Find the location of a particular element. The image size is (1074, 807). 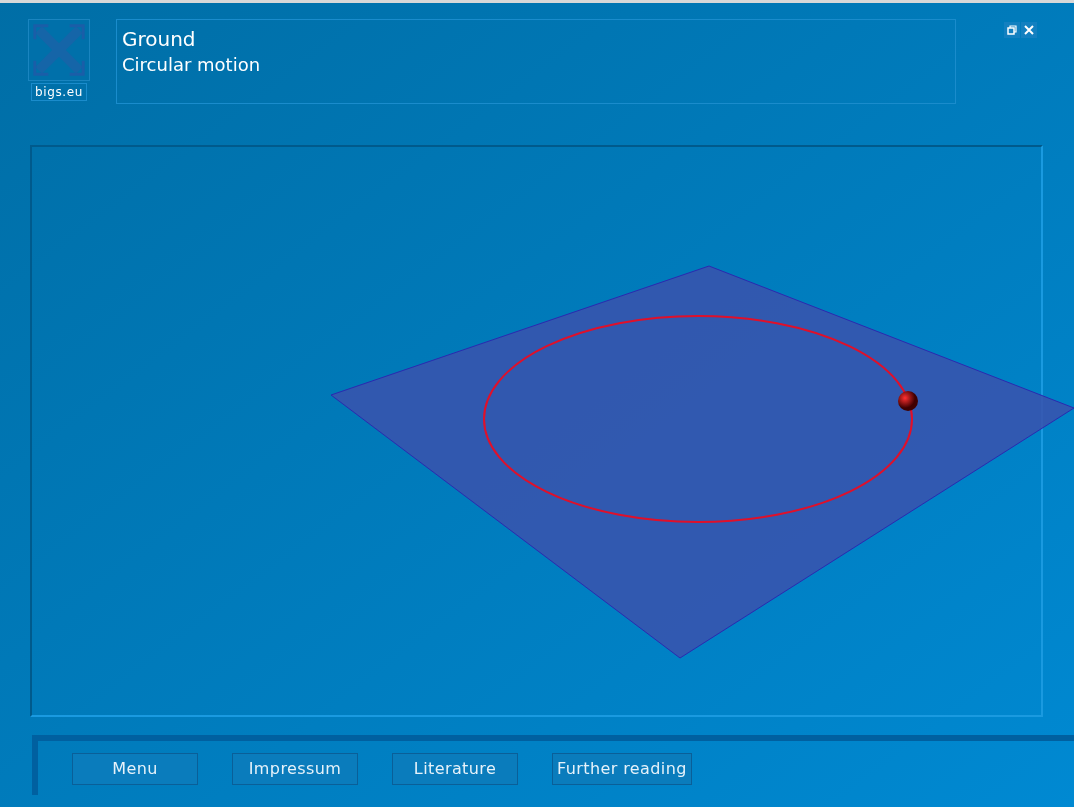

close-button is located at coordinates (1029, 30).